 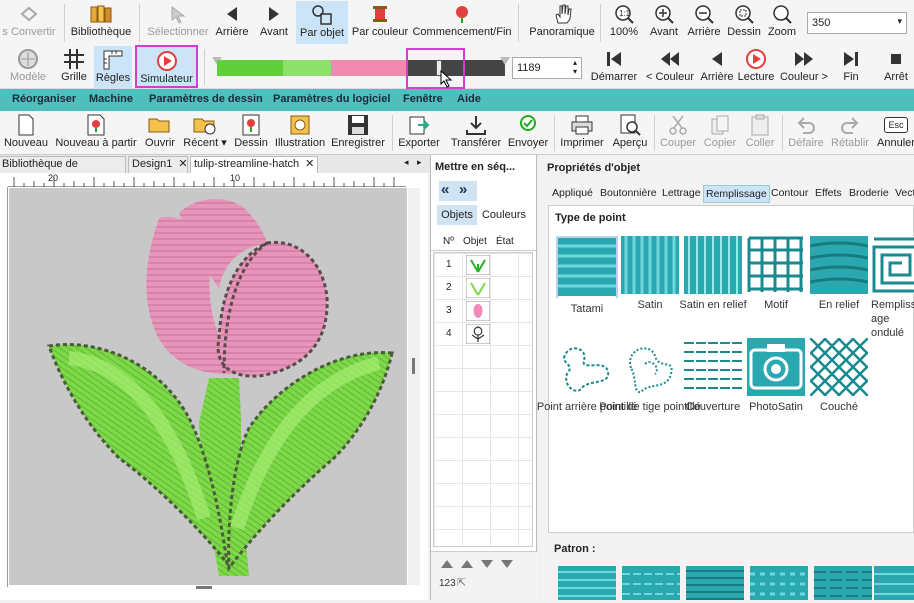 What do you see at coordinates (204, 587) in the screenshot?
I see `horizontal-scrollbar-thumb` at bounding box center [204, 587].